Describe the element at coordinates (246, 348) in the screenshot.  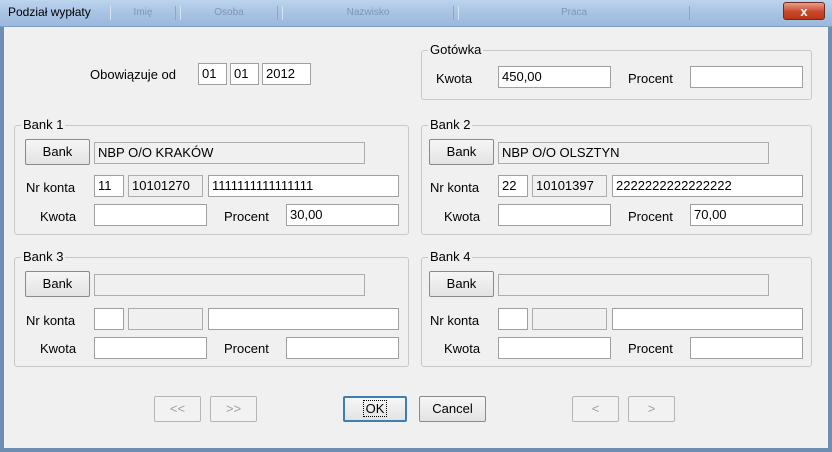
I see `bank-3-percent-label: Procent` at that location.